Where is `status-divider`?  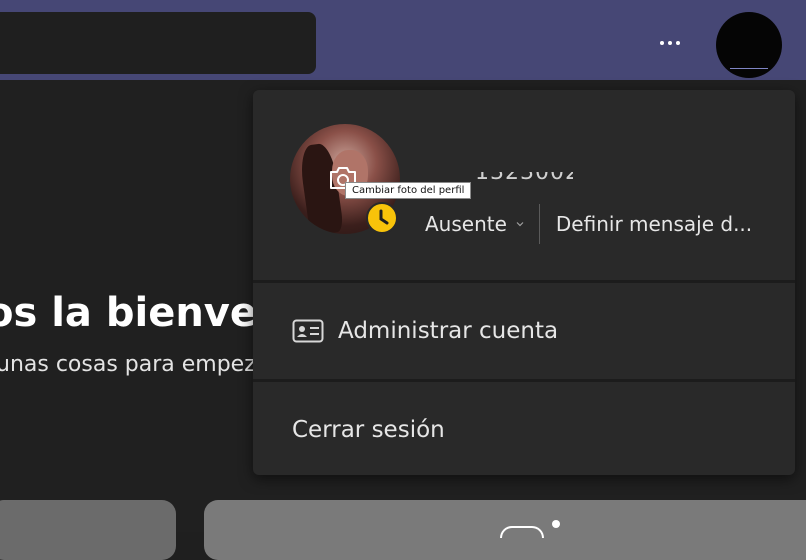 status-divider is located at coordinates (539, 224).